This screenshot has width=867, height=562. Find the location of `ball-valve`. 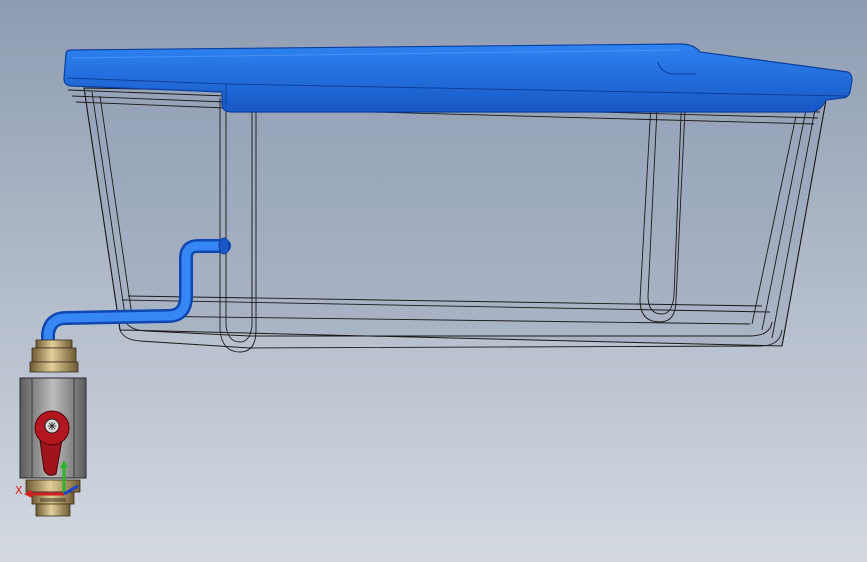

ball-valve is located at coordinates (53, 428).